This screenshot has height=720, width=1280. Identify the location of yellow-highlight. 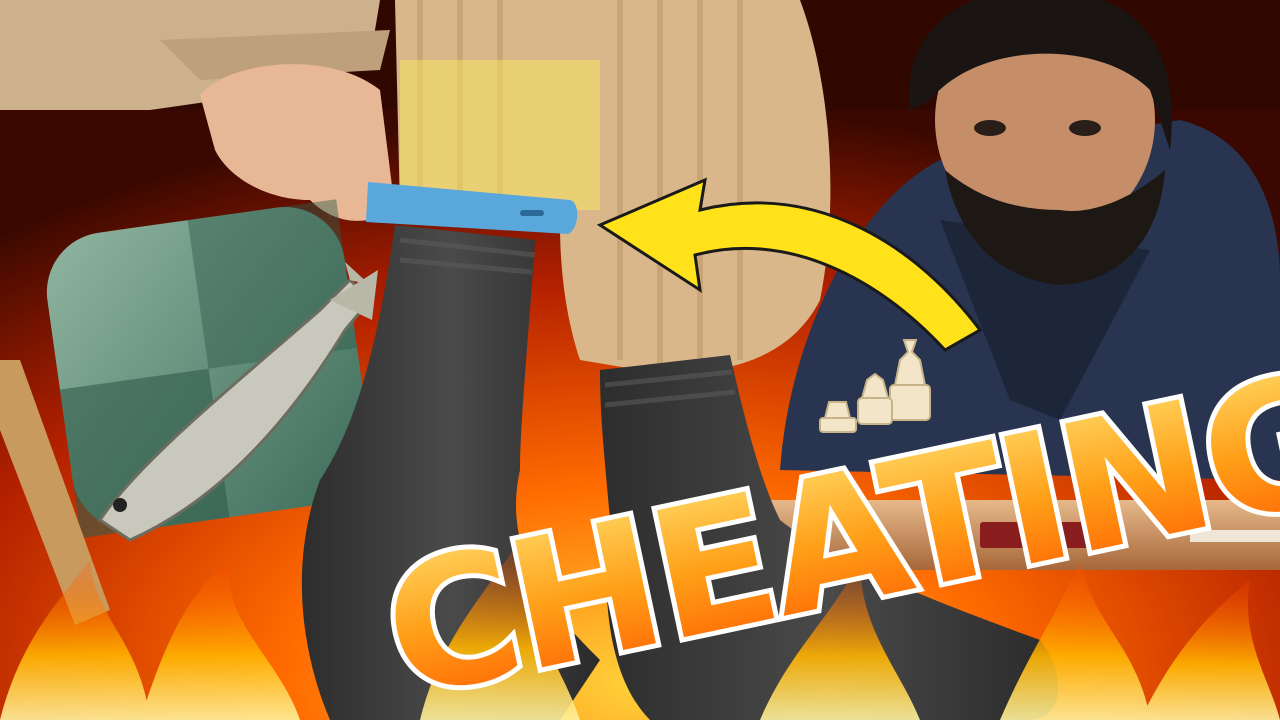
(500, 135).